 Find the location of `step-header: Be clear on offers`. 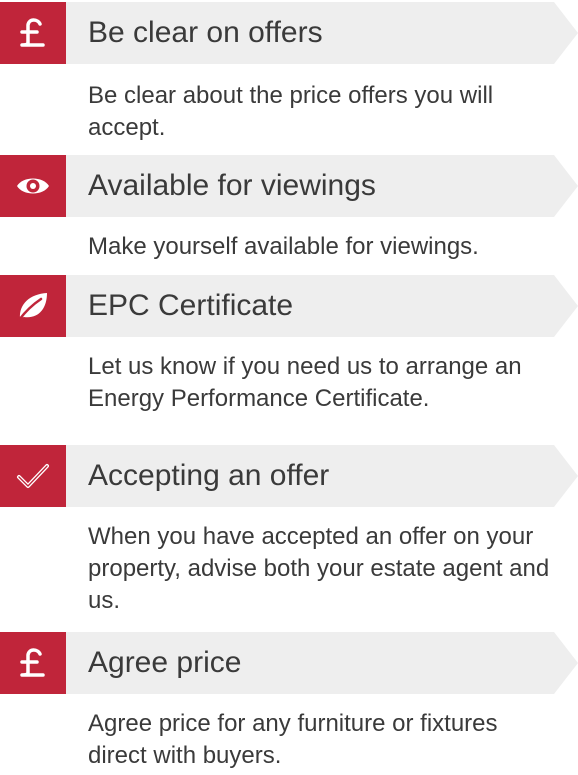

step-header: Be clear on offers is located at coordinates (289, 33).